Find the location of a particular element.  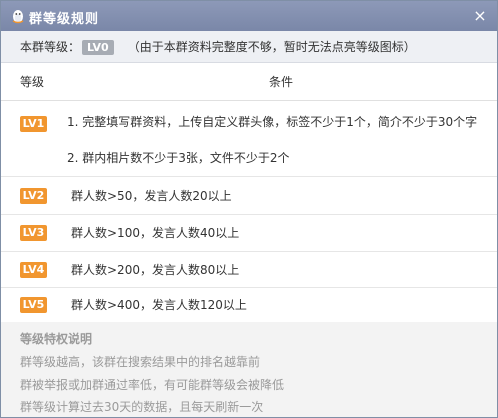

table-row: LV4 群人数>200，发言人数80以上 is located at coordinates (249, 270).